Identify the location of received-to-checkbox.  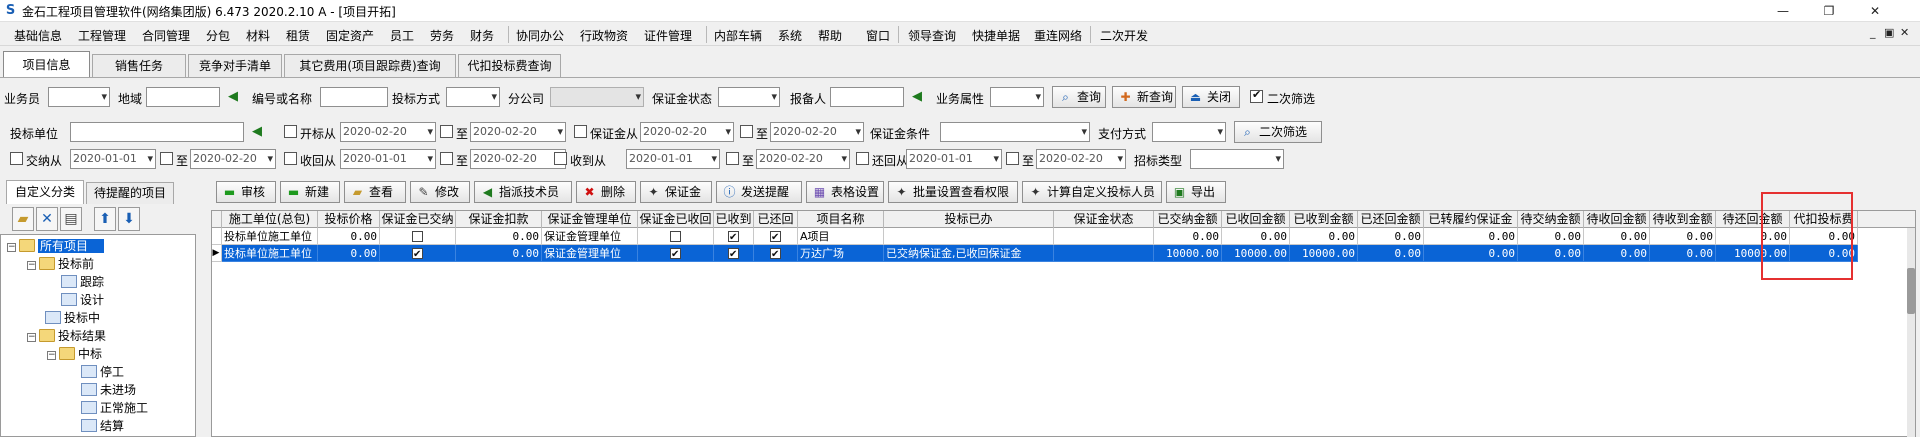
(732, 158).